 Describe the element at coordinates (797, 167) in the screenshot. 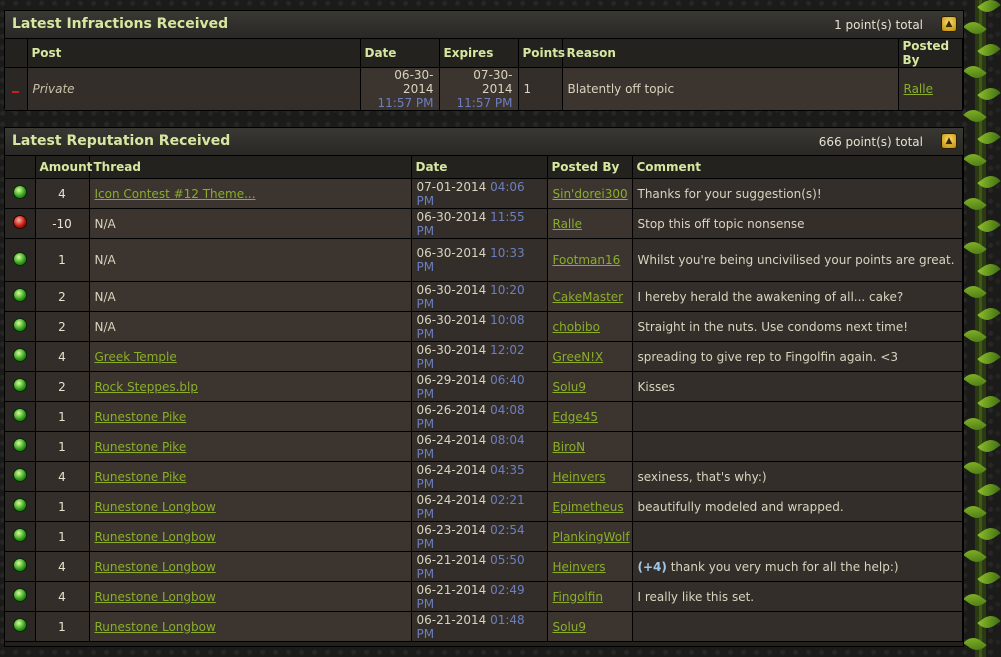

I see `col-comment: Comment` at that location.